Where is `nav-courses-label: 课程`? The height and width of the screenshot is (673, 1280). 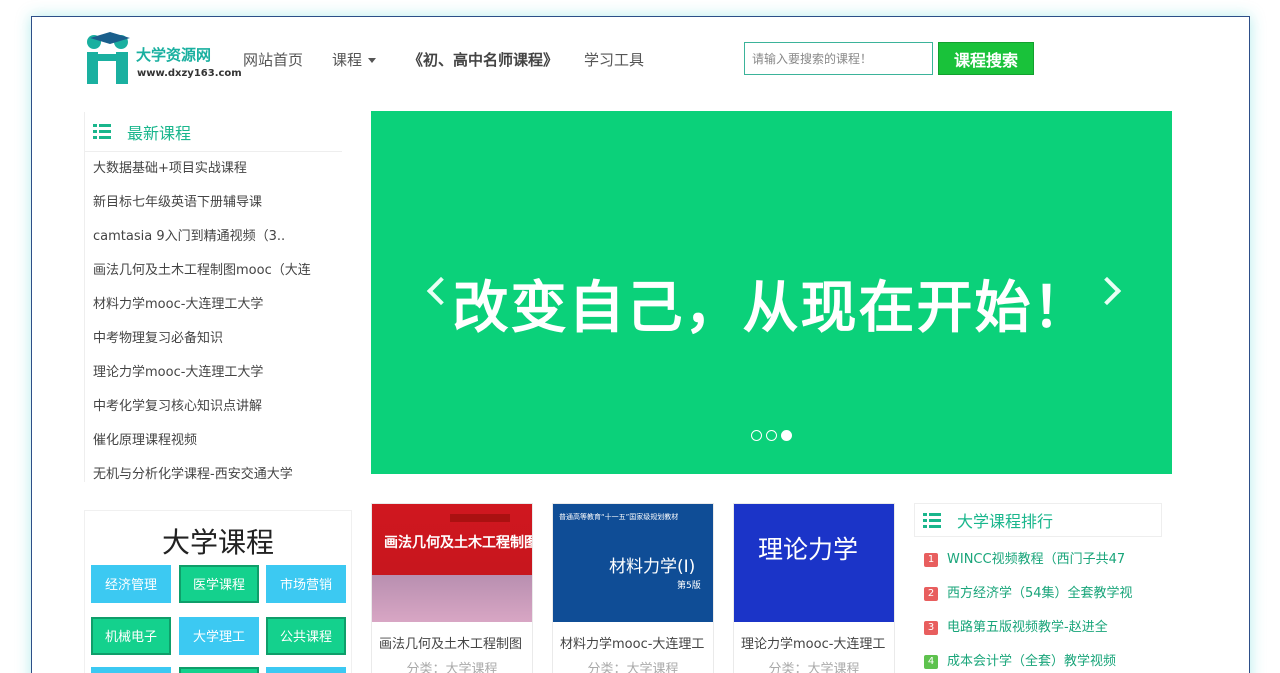
nav-courses-label: 课程 is located at coordinates (347, 60).